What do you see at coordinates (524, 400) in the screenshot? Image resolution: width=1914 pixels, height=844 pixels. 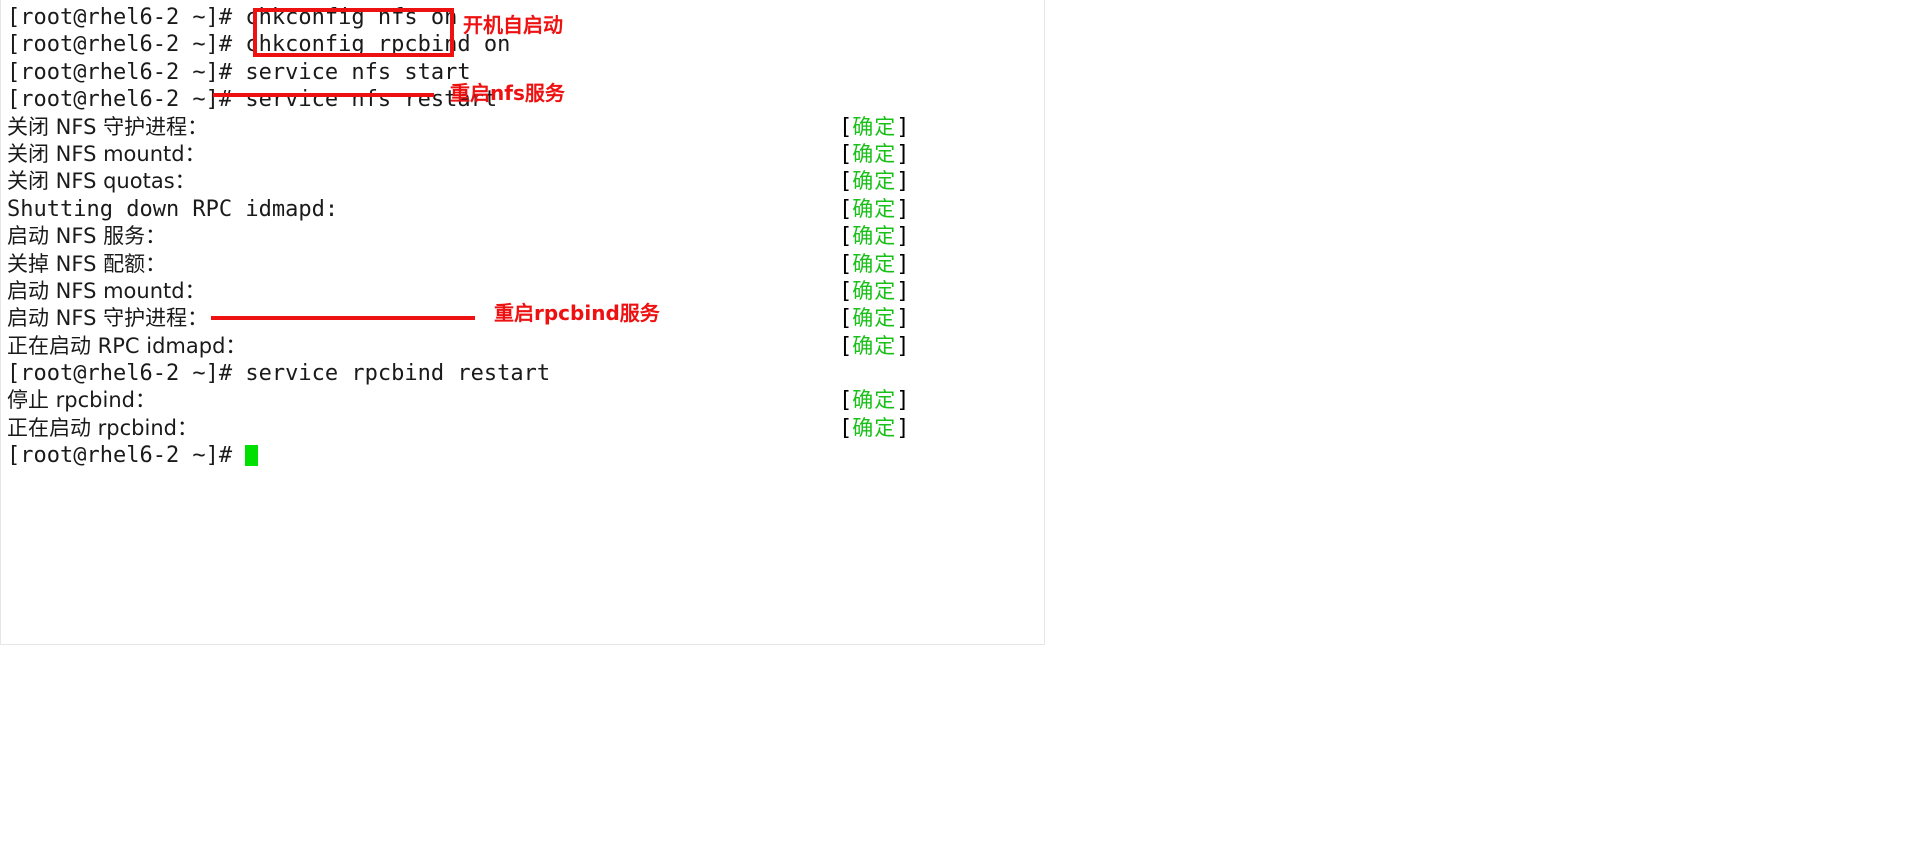 I see `terminal-line: 停止 rpcbind： [确定]` at bounding box center [524, 400].